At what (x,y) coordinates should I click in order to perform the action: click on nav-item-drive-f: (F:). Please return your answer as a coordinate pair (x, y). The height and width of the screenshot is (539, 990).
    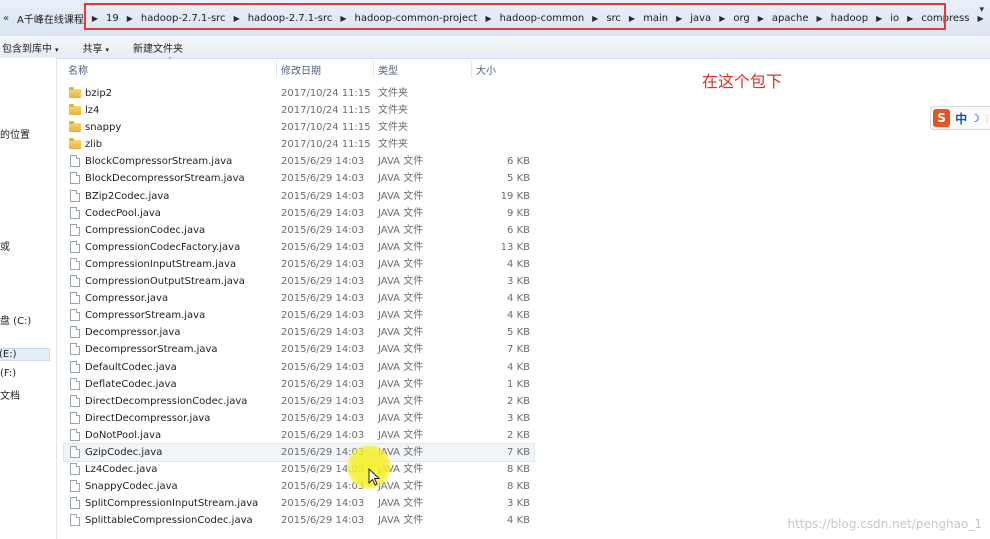
    Looking at the image, I should click on (8, 373).